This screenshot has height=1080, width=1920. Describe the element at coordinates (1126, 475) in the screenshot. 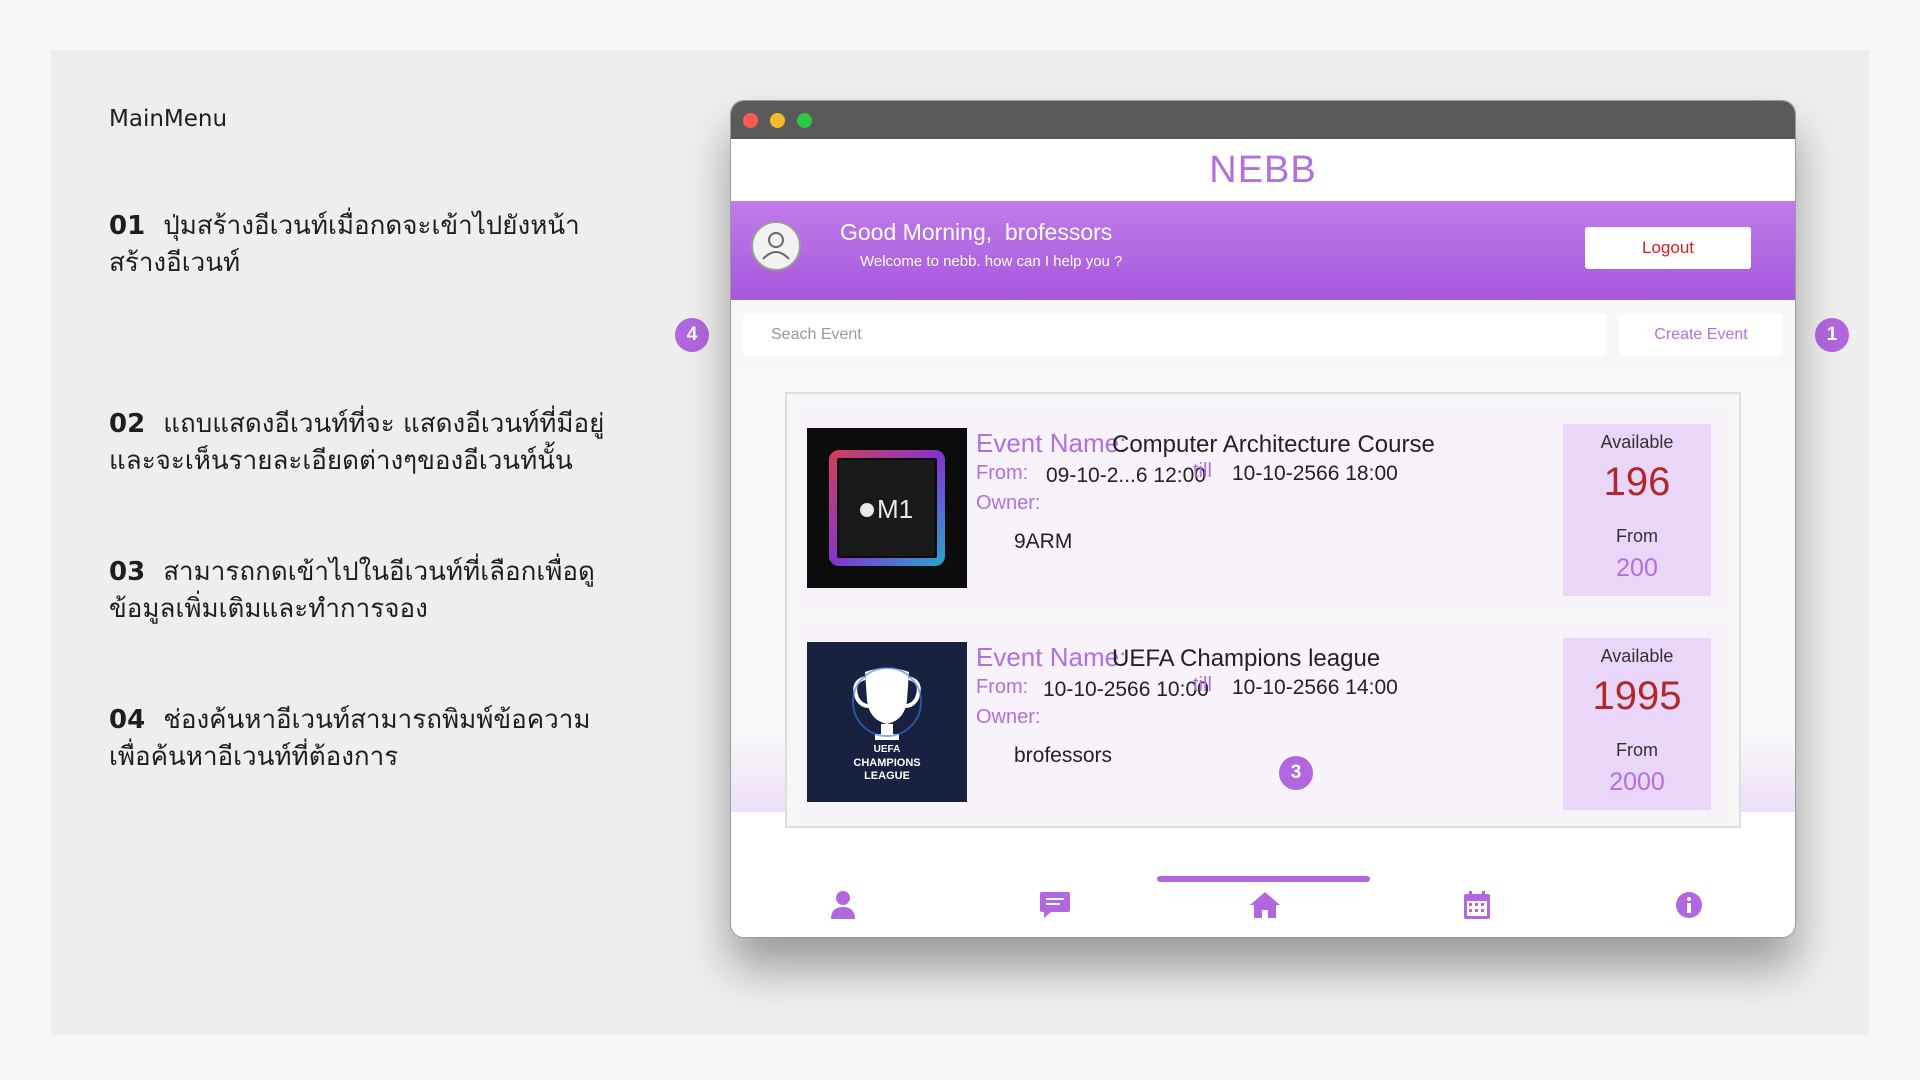

I see `event-from: 09-10-2...6 12:00` at that location.